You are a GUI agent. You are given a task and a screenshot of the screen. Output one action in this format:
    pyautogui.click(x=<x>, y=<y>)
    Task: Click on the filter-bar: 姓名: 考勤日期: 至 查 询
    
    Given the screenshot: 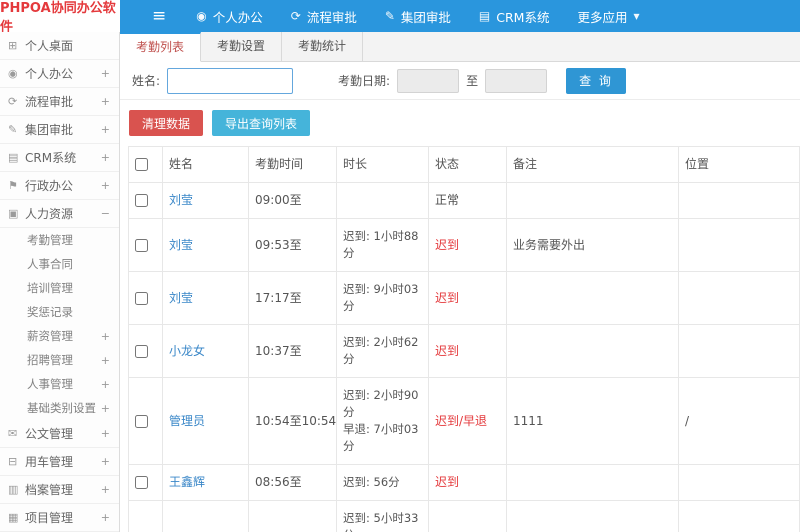 What is the action you would take?
    pyautogui.click(x=460, y=81)
    